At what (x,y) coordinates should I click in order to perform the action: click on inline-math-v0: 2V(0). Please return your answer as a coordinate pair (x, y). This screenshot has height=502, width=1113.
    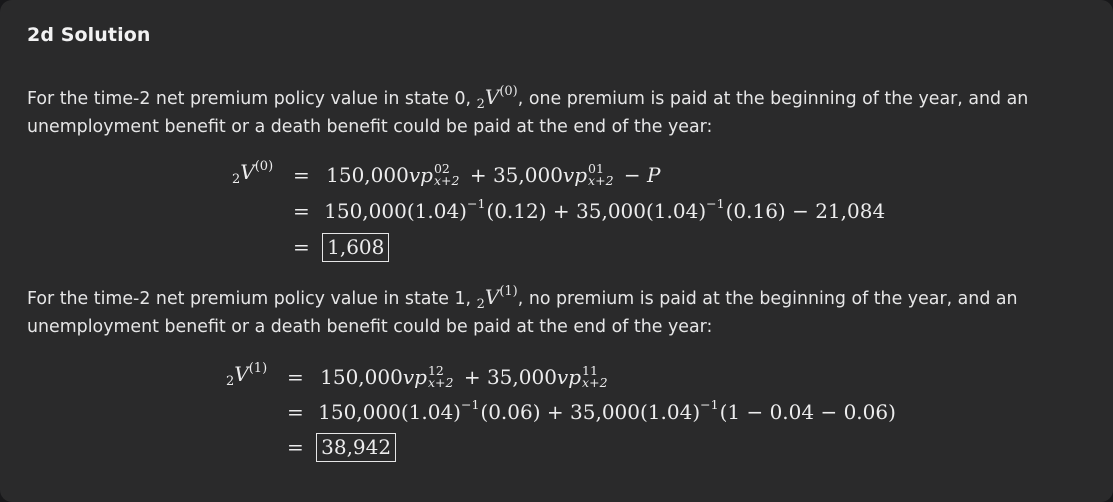
    Looking at the image, I should click on (497, 98).